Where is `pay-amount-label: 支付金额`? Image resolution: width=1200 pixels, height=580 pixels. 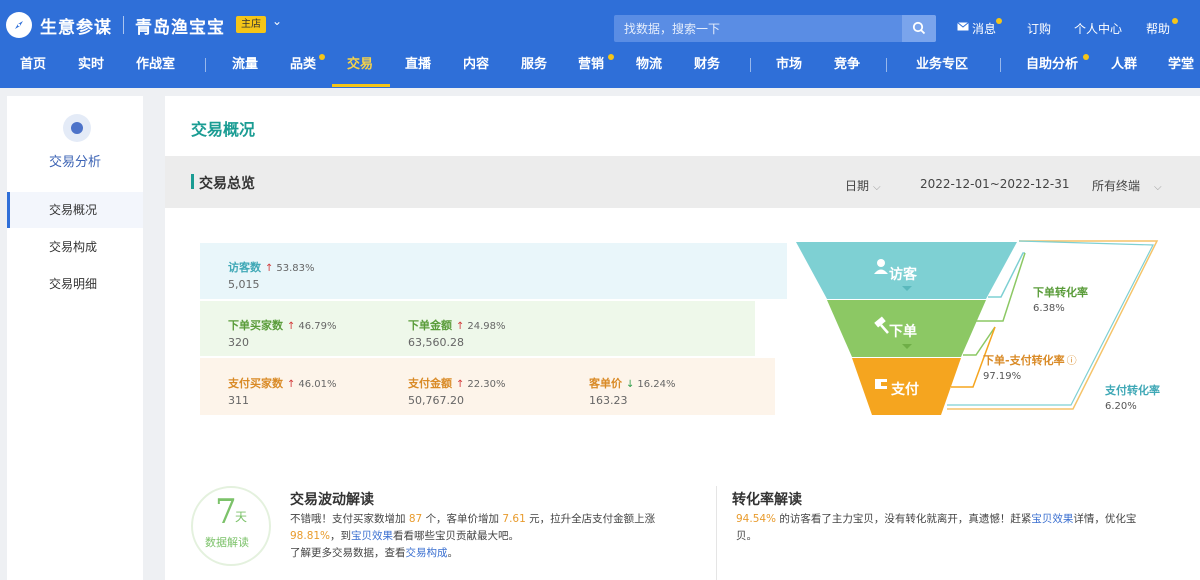
pay-amount-label: 支付金额 is located at coordinates (430, 383).